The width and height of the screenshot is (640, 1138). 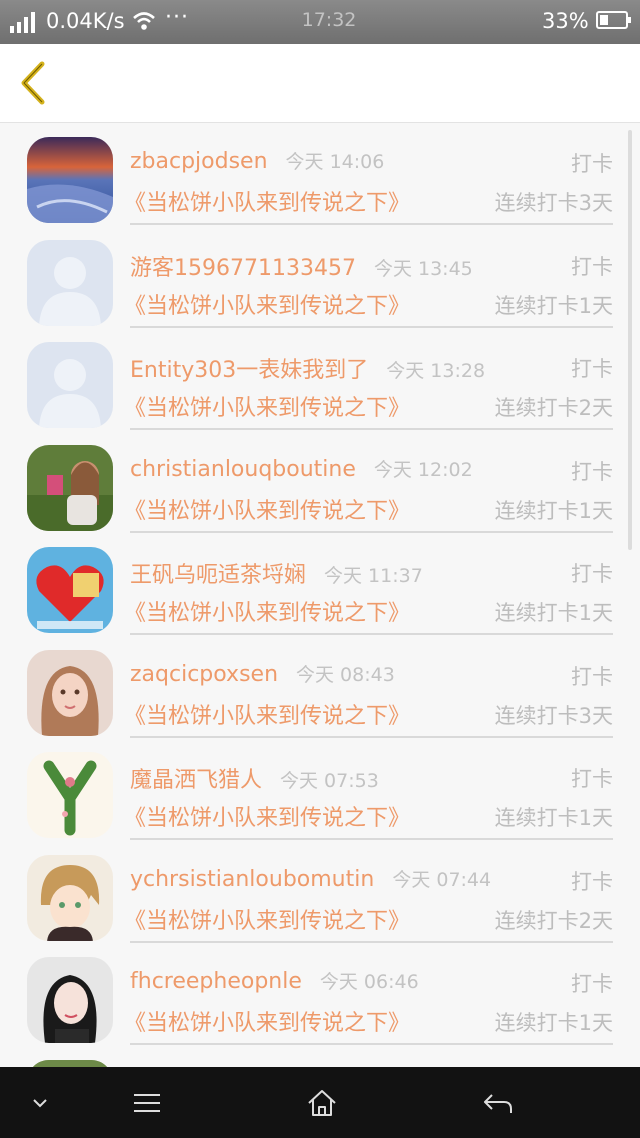 I want to click on timestamp: 今天 07:53, so click(x=329, y=781).